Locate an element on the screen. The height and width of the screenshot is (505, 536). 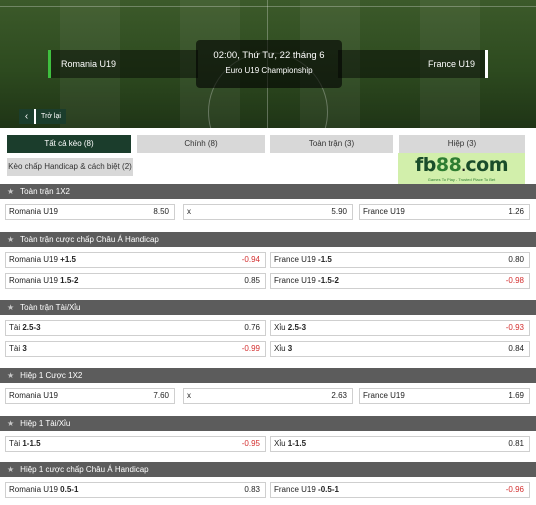
away-team-name: France U19 is located at coordinates (413, 64).